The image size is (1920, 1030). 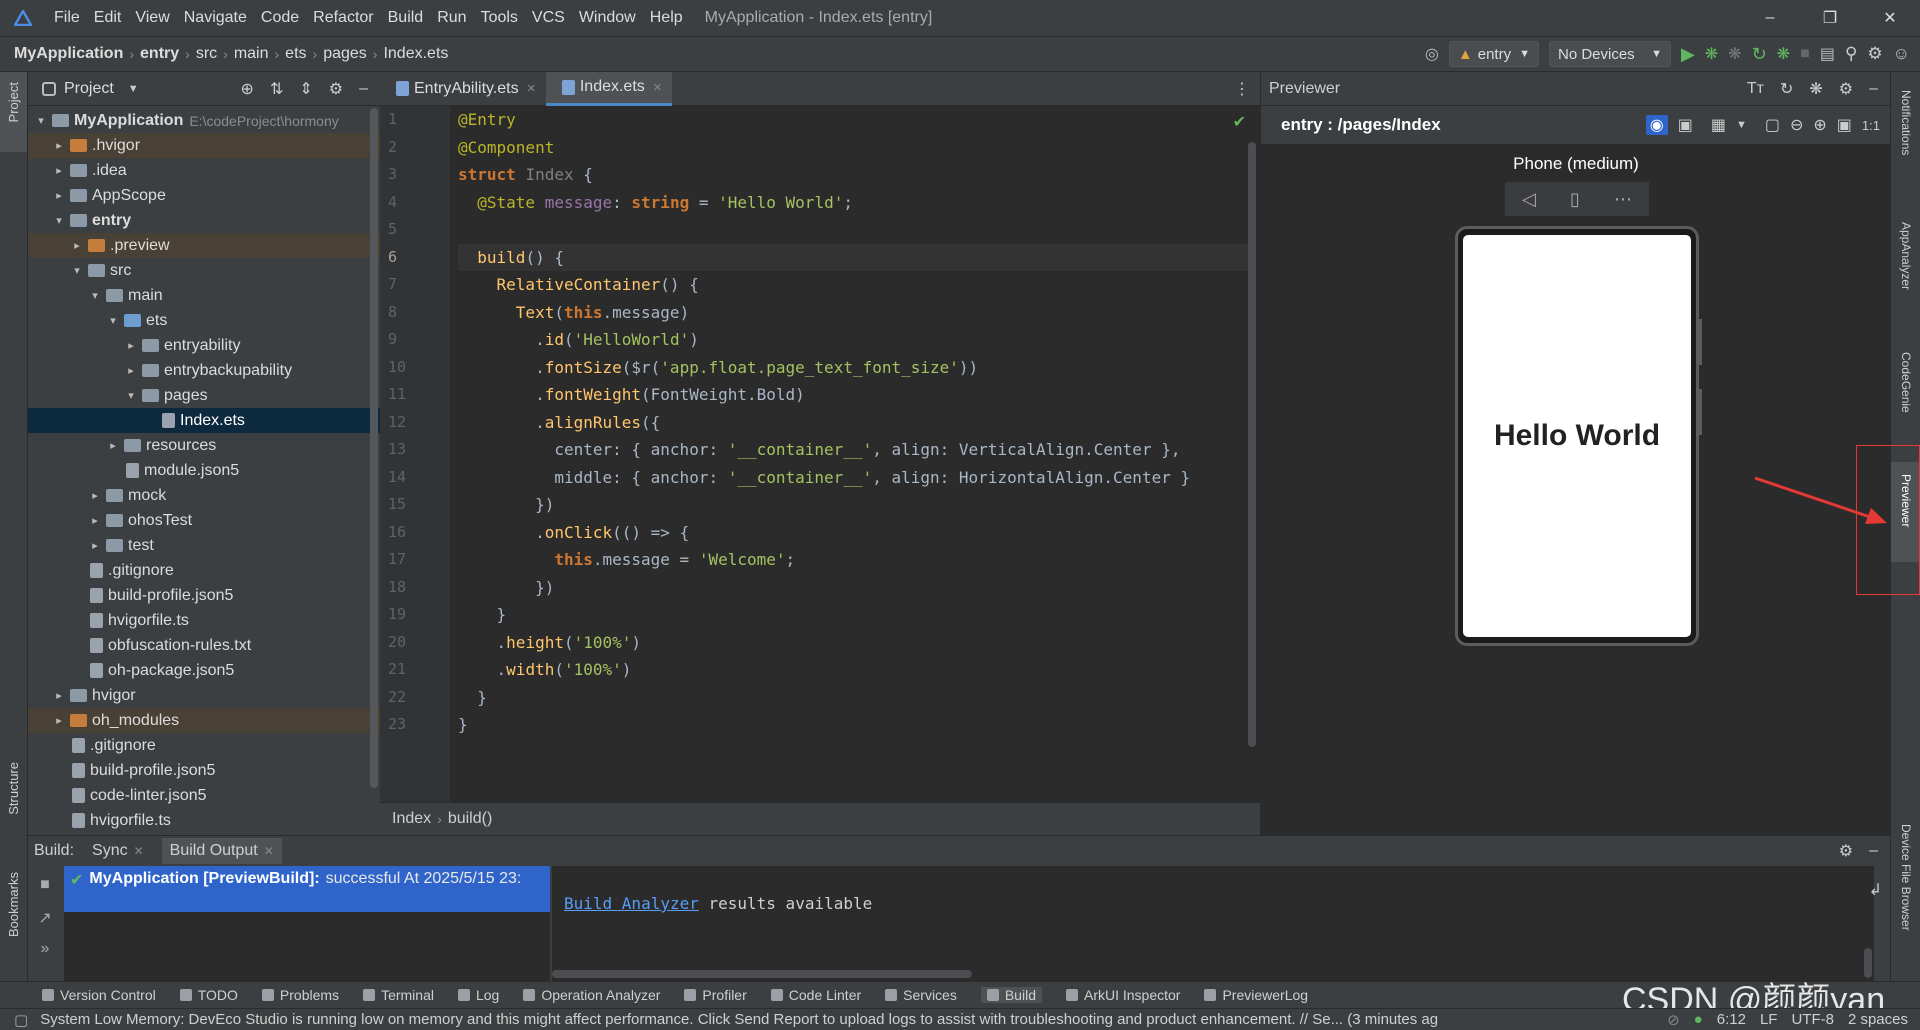 I want to click on codegenie-tool-label: CodeGenie, so click(x=1906, y=382).